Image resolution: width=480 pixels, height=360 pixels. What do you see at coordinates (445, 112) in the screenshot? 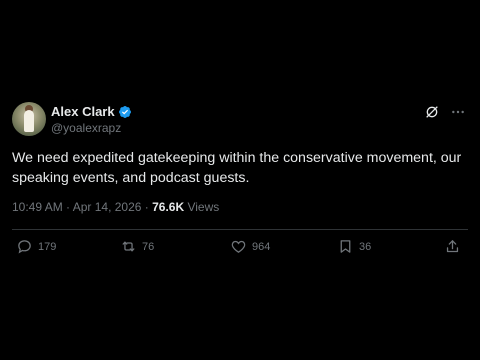
I see `top-actions` at bounding box center [445, 112].